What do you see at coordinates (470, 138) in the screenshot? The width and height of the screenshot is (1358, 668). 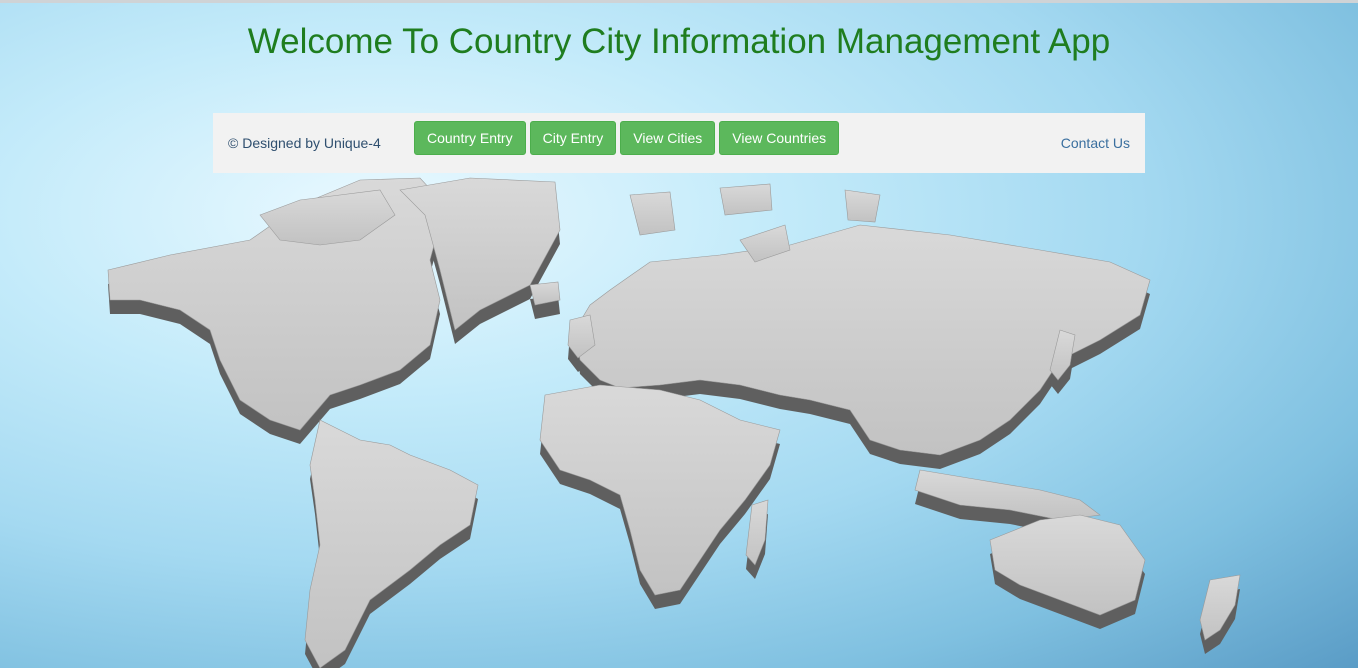 I see `country-entry-button: Country Entry` at bounding box center [470, 138].